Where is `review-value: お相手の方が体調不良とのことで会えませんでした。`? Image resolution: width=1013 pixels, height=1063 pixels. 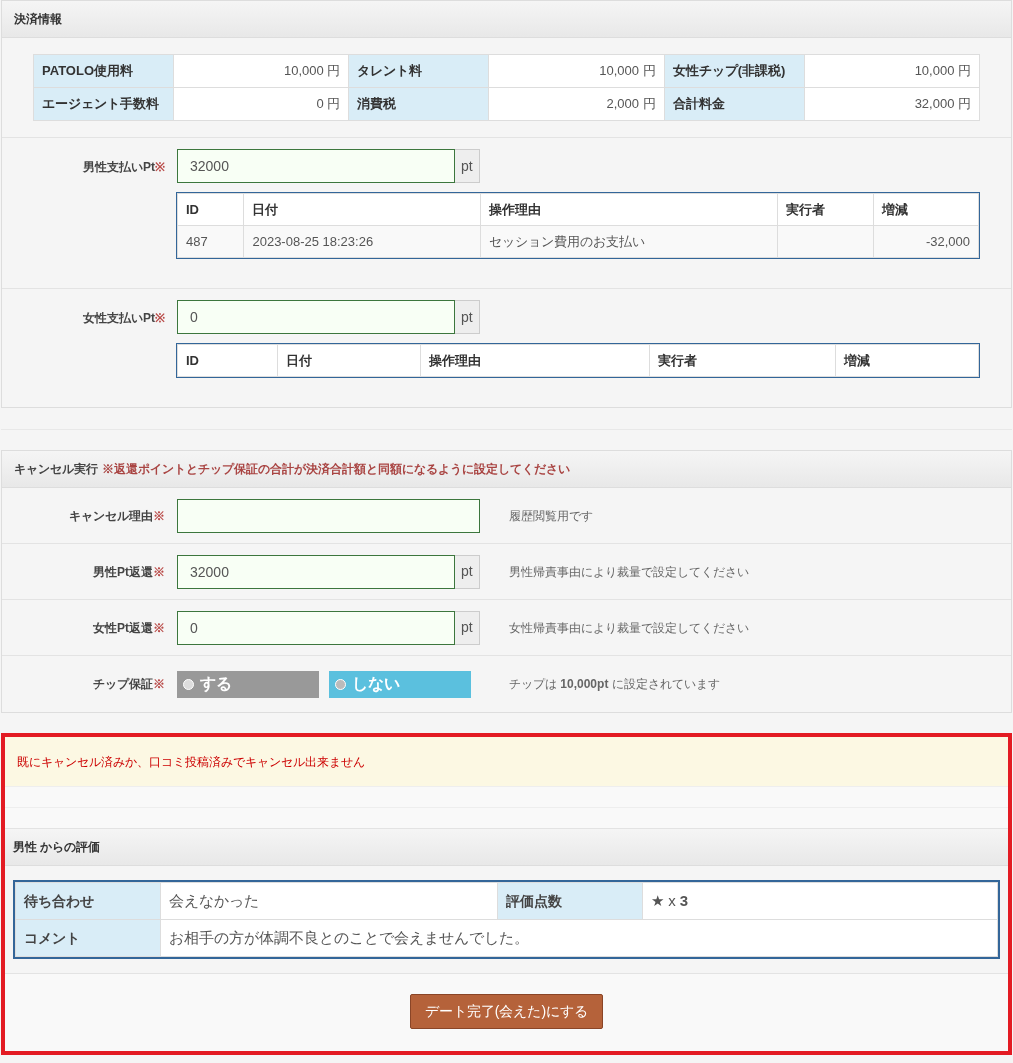 review-value: お相手の方が体調不良とのことで会えませんでした。 is located at coordinates (579, 938).